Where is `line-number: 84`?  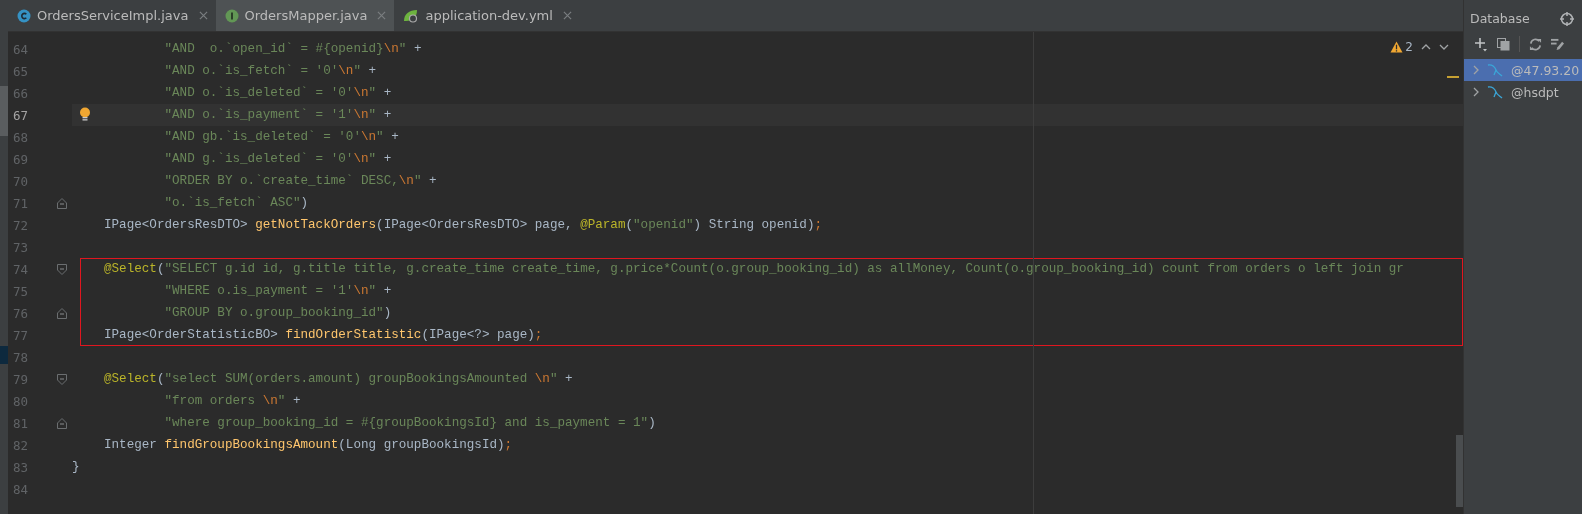
line-number: 84 is located at coordinates (21, 489).